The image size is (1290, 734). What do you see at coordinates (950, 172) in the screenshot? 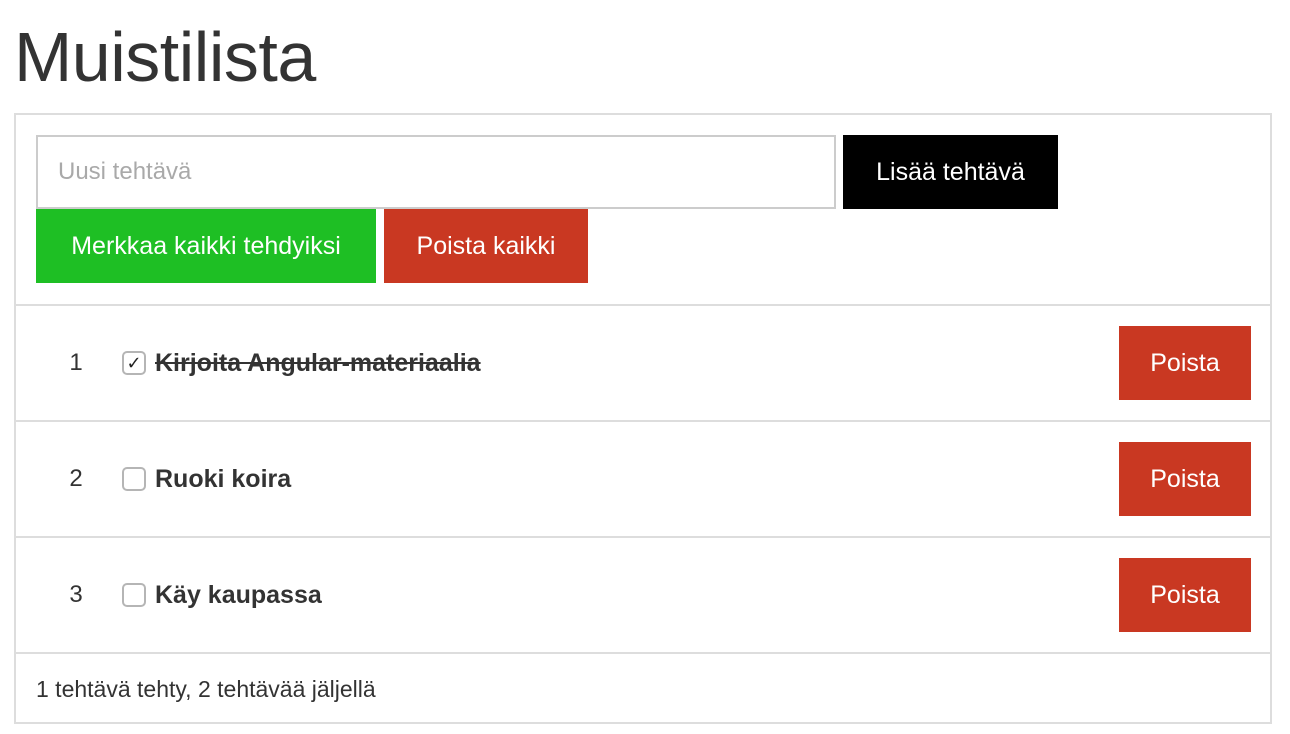
I see `add-task-button: Lisää tehtävä` at bounding box center [950, 172].